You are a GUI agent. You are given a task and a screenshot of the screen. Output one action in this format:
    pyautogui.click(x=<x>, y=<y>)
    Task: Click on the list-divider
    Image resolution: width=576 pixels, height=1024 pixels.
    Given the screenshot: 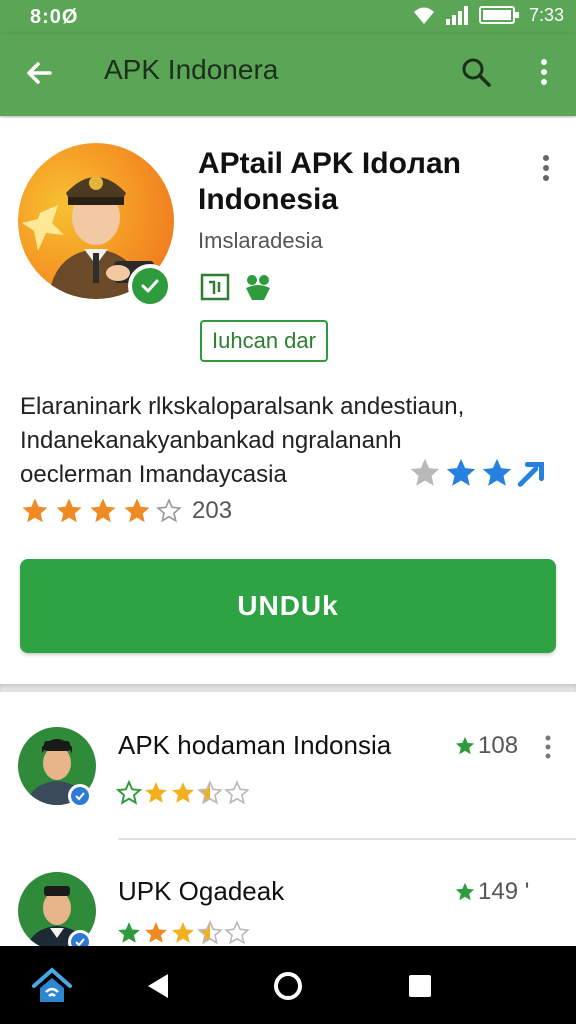 What is the action you would take?
    pyautogui.click(x=347, y=839)
    